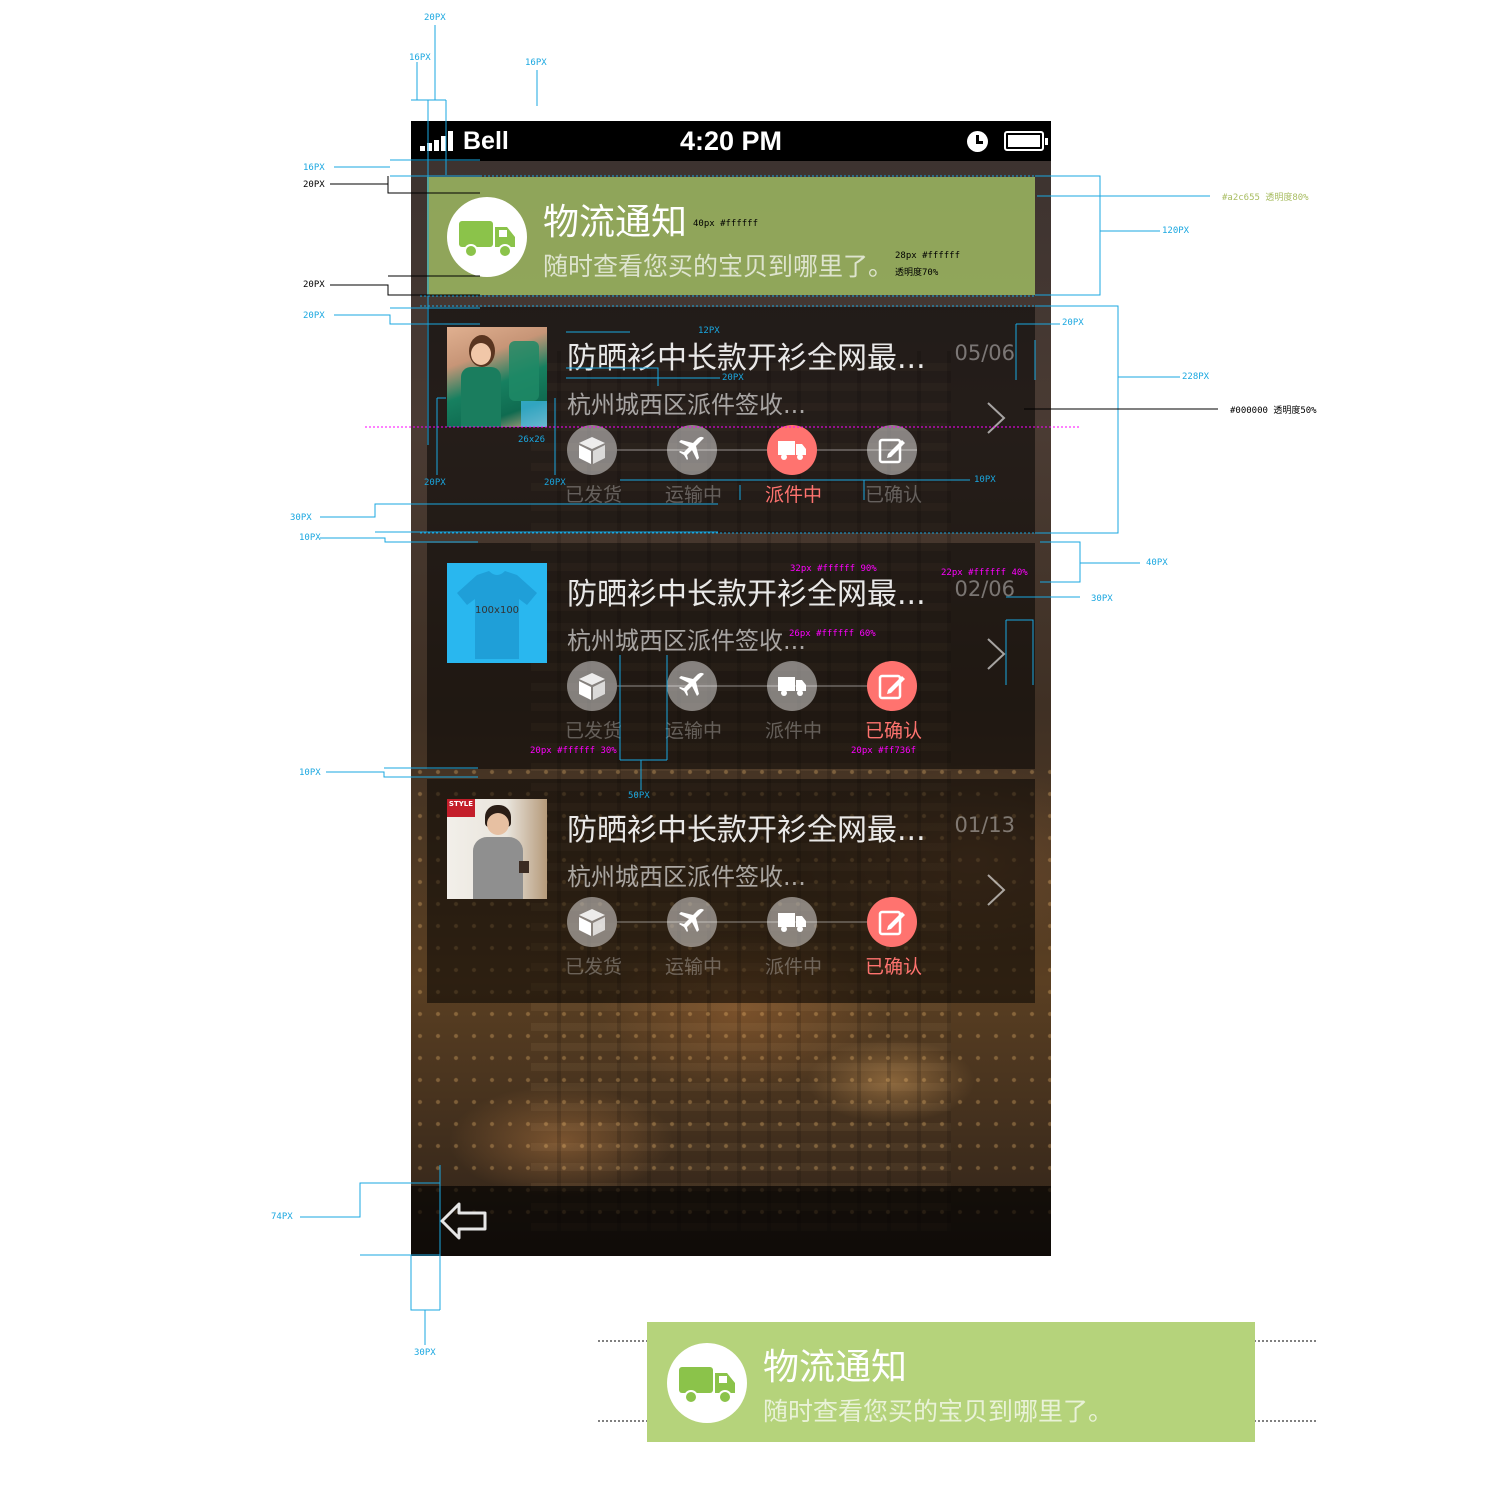 The width and height of the screenshot is (1500, 1500). I want to click on text-spec-annotation: 20px #ff736f, so click(884, 751).